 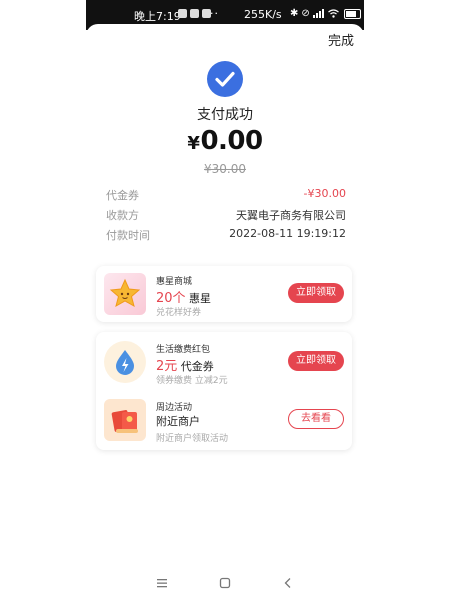 What do you see at coordinates (122, 195) in the screenshot?
I see `detail-label: 代金券` at bounding box center [122, 195].